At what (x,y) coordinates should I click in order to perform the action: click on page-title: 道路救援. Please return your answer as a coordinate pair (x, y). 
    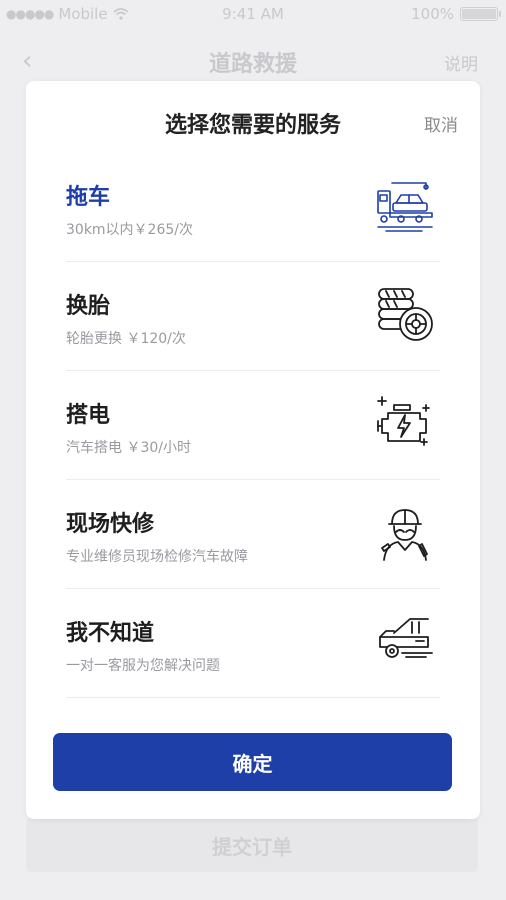
    Looking at the image, I should click on (252, 64).